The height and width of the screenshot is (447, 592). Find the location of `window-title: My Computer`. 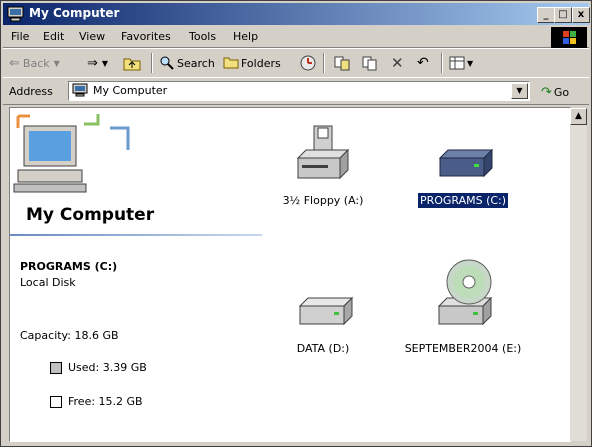

window-title: My Computer is located at coordinates (74, 13).